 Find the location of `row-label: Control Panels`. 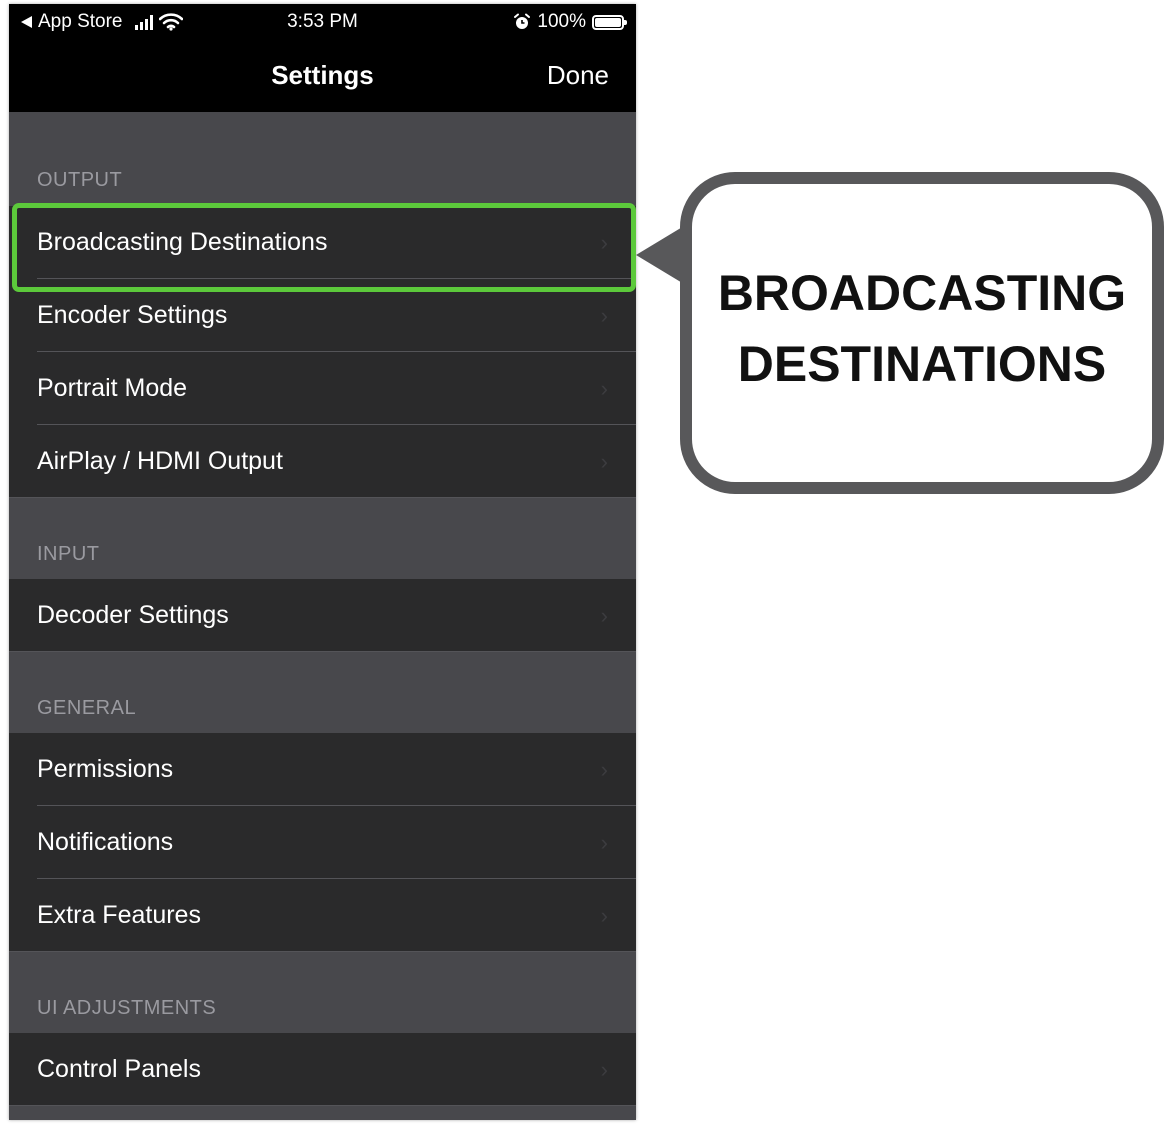

row-label: Control Panels is located at coordinates (119, 1069).